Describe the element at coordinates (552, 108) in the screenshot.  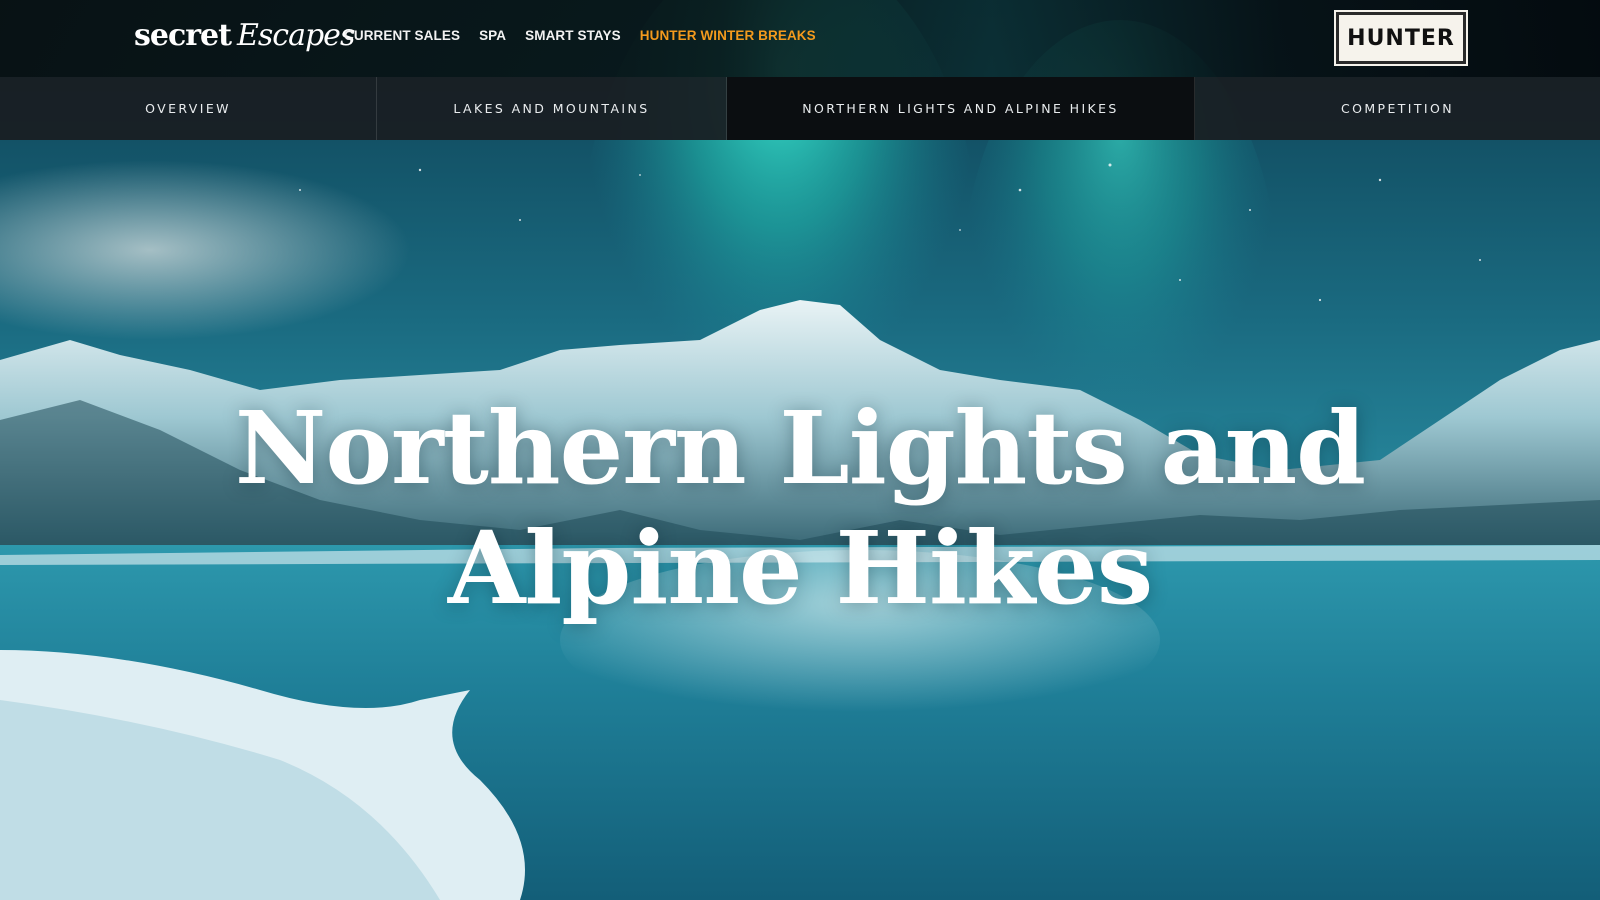
I see `tab-lakes-and-mountains: LAKES AND MOUNTAINS` at that location.